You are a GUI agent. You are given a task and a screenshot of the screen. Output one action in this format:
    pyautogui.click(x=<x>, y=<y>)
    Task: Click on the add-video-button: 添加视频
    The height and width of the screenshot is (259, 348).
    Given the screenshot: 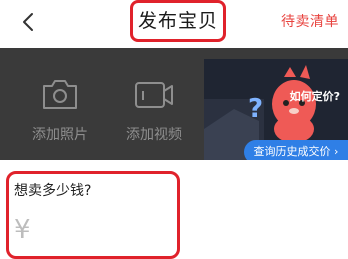 What is the action you would take?
    pyautogui.click(x=154, y=104)
    